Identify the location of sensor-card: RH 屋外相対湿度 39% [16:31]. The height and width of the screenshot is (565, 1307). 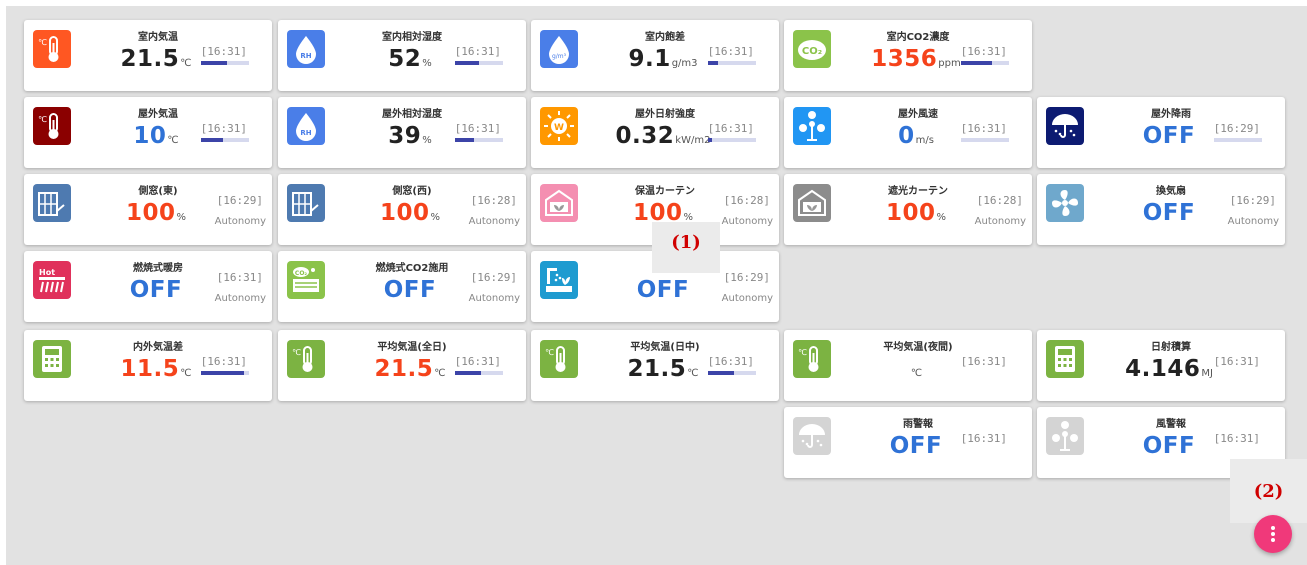
(402, 132).